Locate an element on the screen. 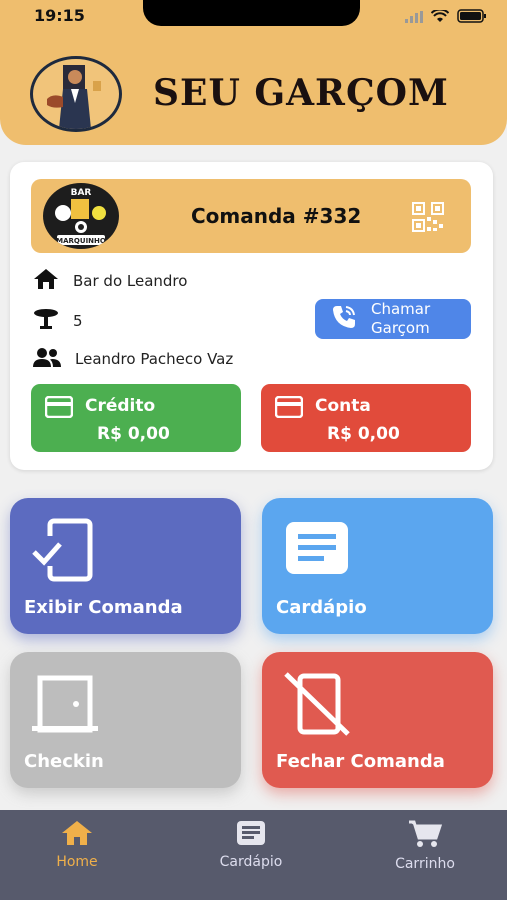 The width and height of the screenshot is (507, 900). close-comanda-label: Fechar Comanda is located at coordinates (360, 761).